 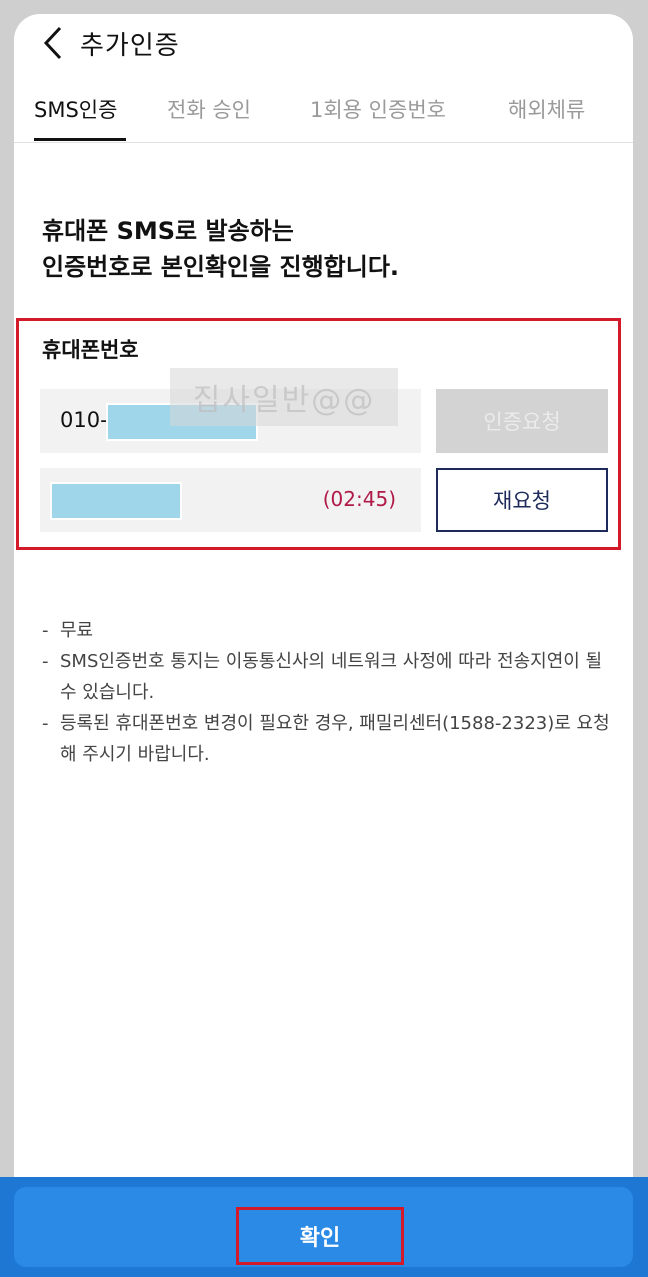 What do you see at coordinates (546, 109) in the screenshot?
I see `tab-overseas: 해외체류` at bounding box center [546, 109].